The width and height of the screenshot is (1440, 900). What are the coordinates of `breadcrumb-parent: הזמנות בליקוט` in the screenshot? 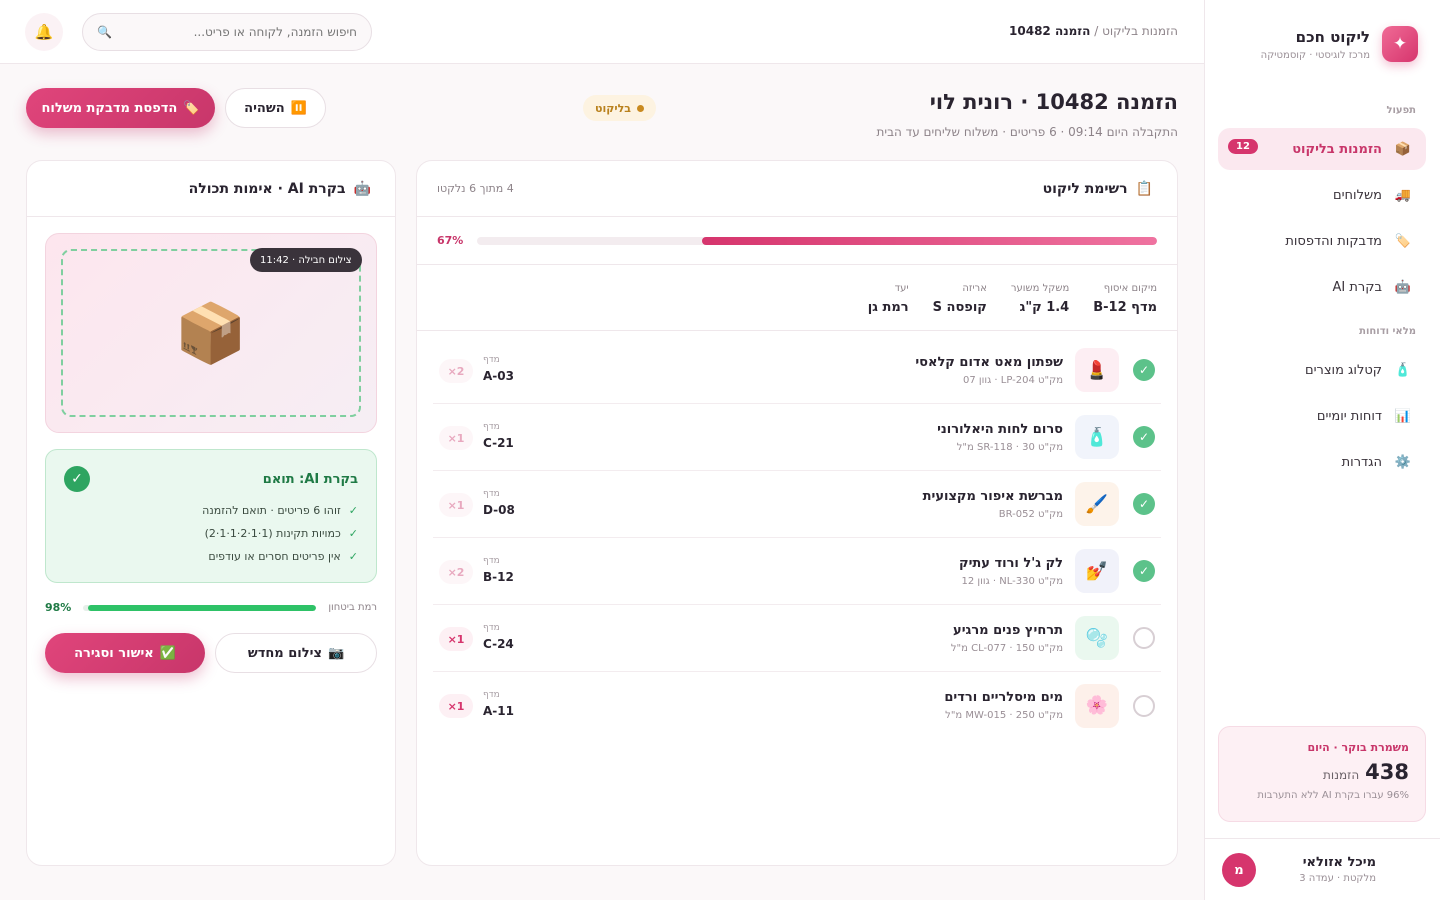 It's located at (1140, 31).